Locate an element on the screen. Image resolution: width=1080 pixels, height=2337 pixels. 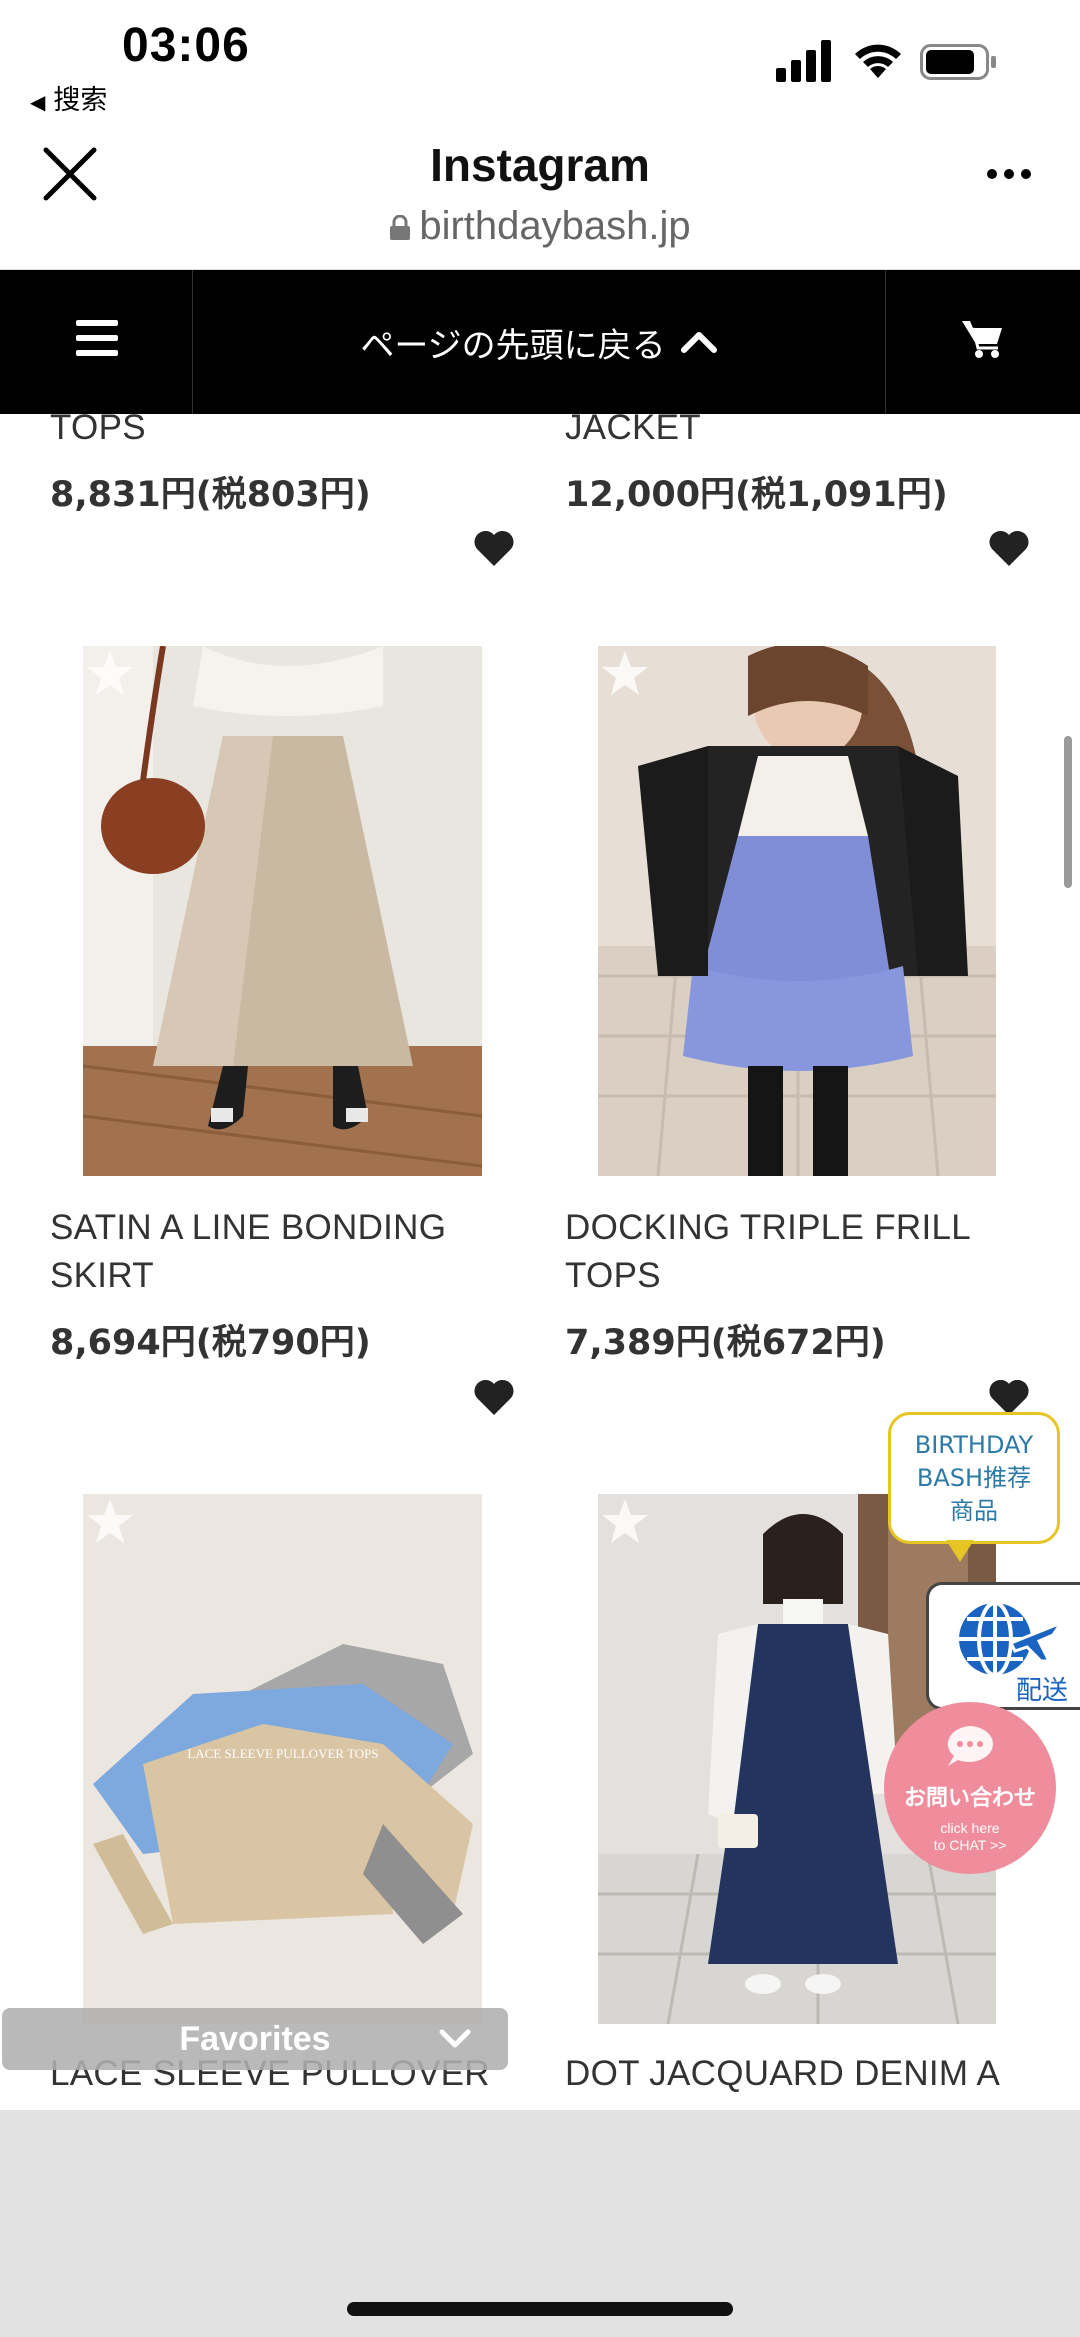
browser-title: Instagram is located at coordinates (540, 165).